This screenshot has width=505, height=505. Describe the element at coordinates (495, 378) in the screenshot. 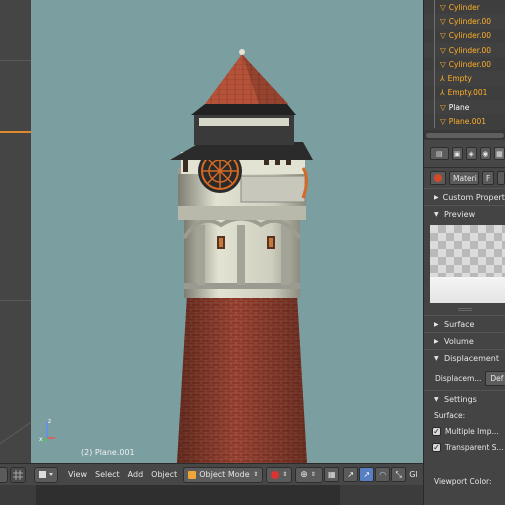

I see `displacement-default-button: Def` at that location.